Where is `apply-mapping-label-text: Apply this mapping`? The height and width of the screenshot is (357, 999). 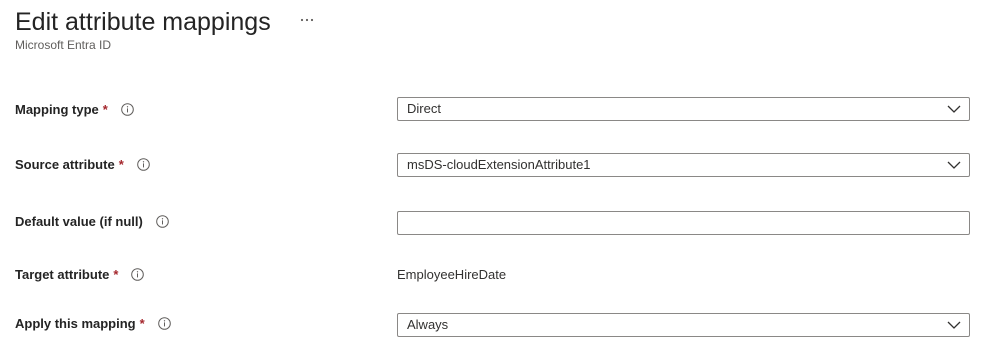 apply-mapping-label-text: Apply this mapping is located at coordinates (75, 323).